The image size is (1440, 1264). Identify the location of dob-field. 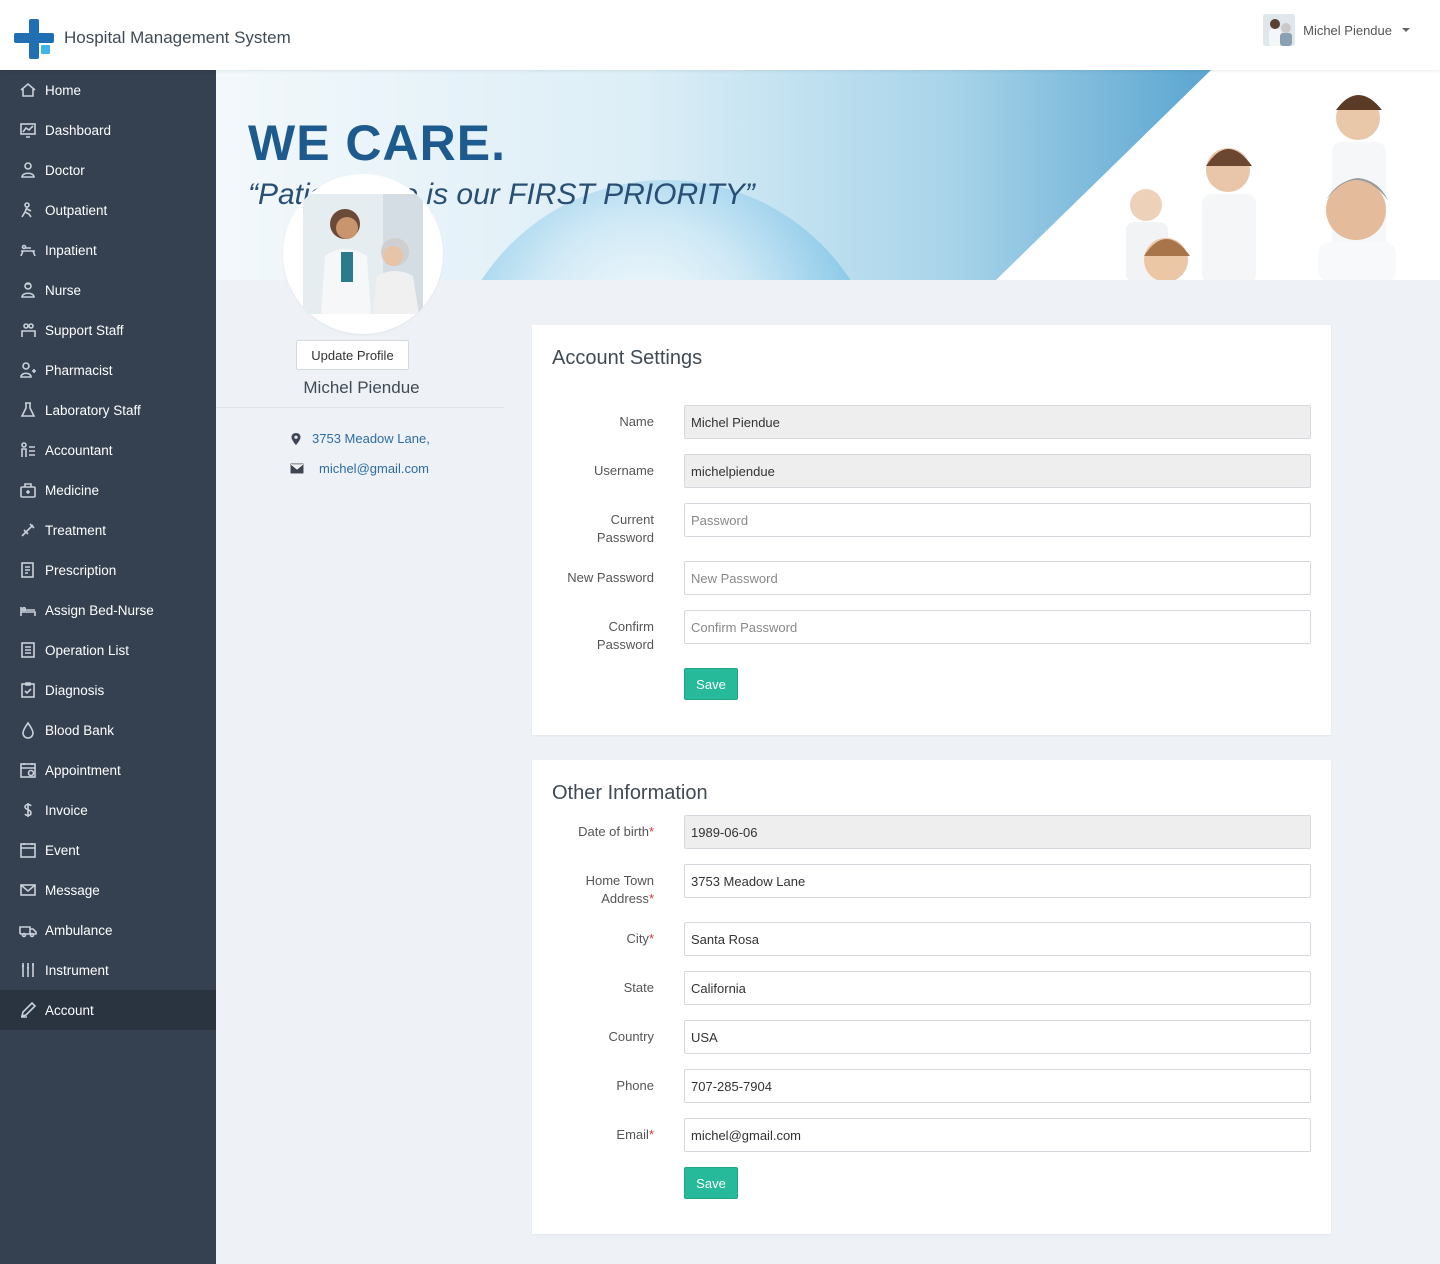
(997, 832).